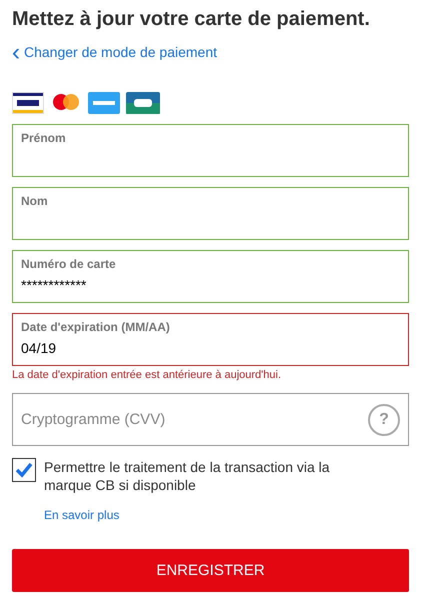 This screenshot has width=421, height=603. I want to click on back-link: ‹ Changer de mode de paiement, so click(115, 52).